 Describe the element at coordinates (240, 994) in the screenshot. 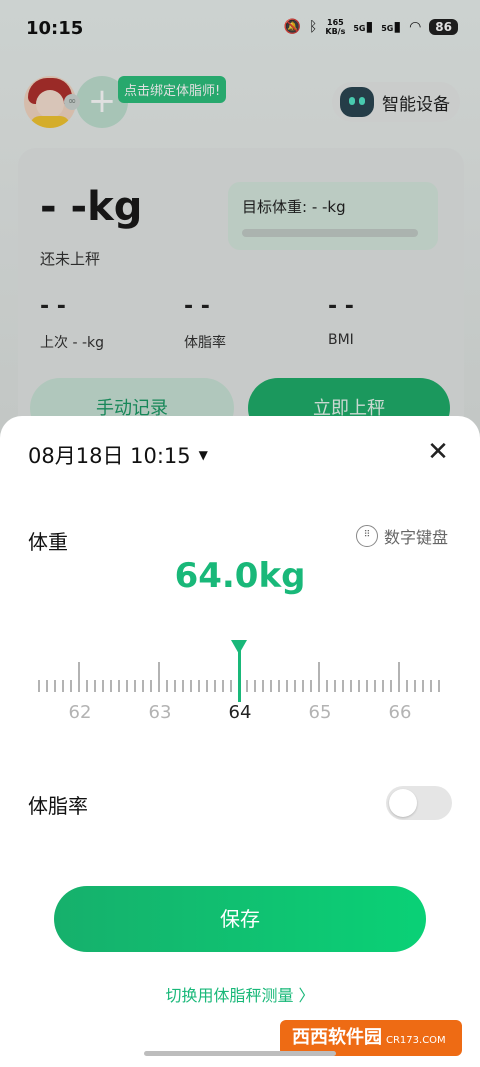

I see `switch-to-scale-link: 切换用体脂秤测量 〉` at that location.